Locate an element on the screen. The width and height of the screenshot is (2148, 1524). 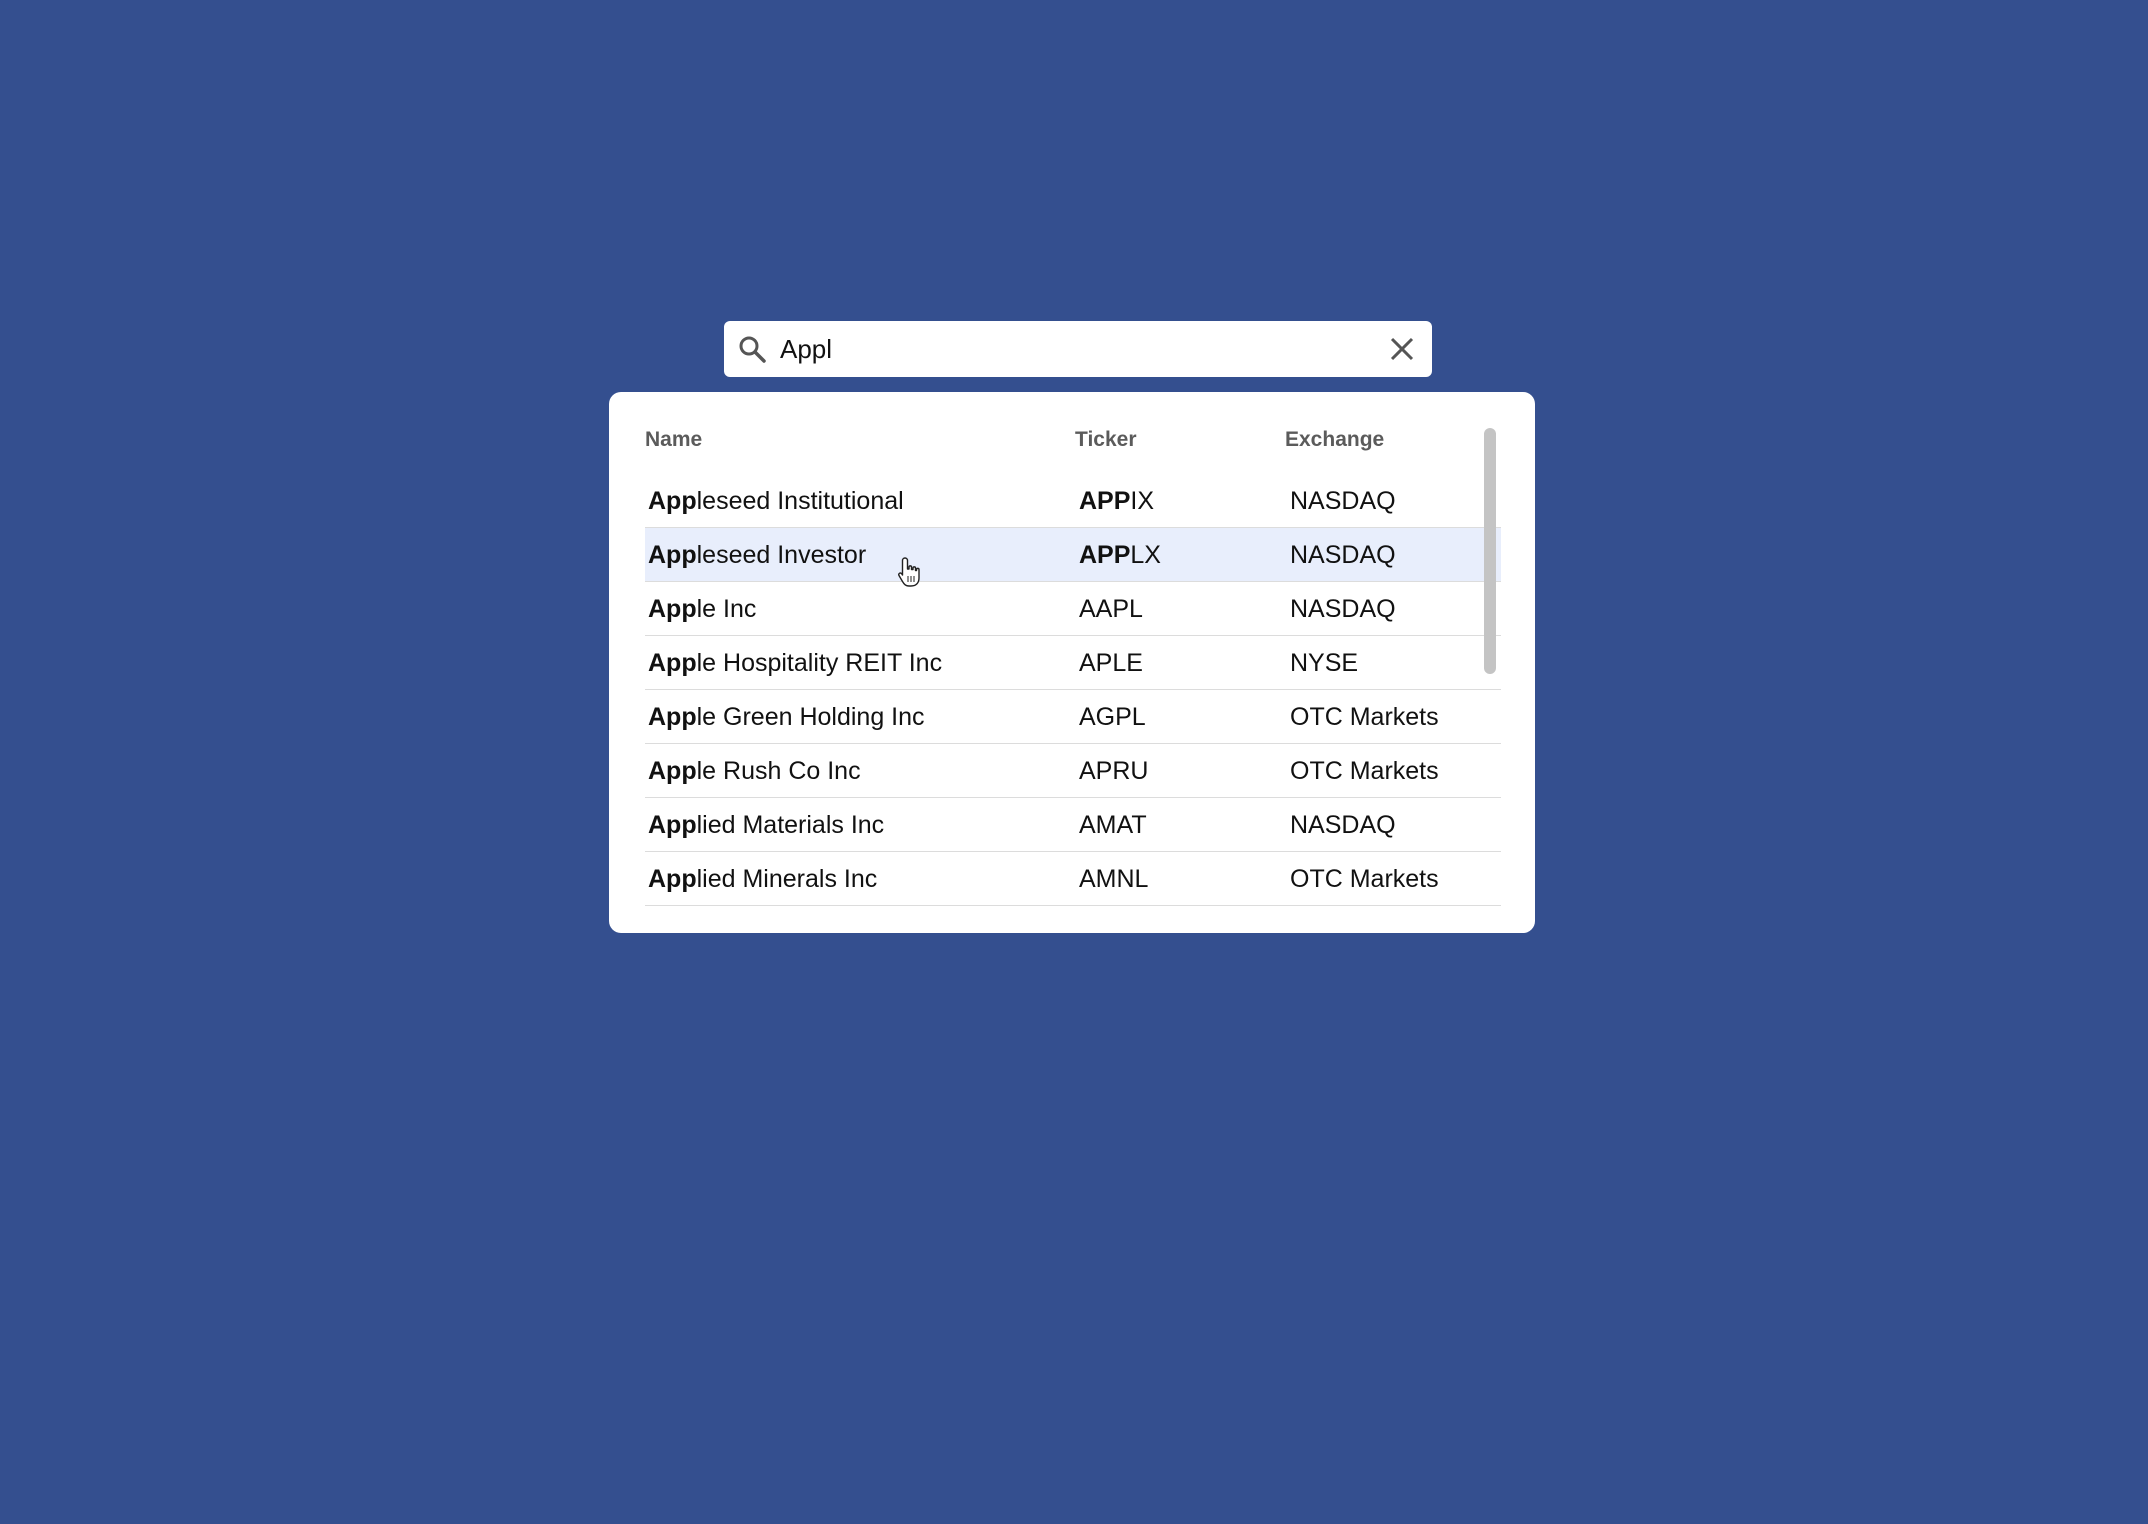
row-name: Appleseed Investor is located at coordinates (757, 555).